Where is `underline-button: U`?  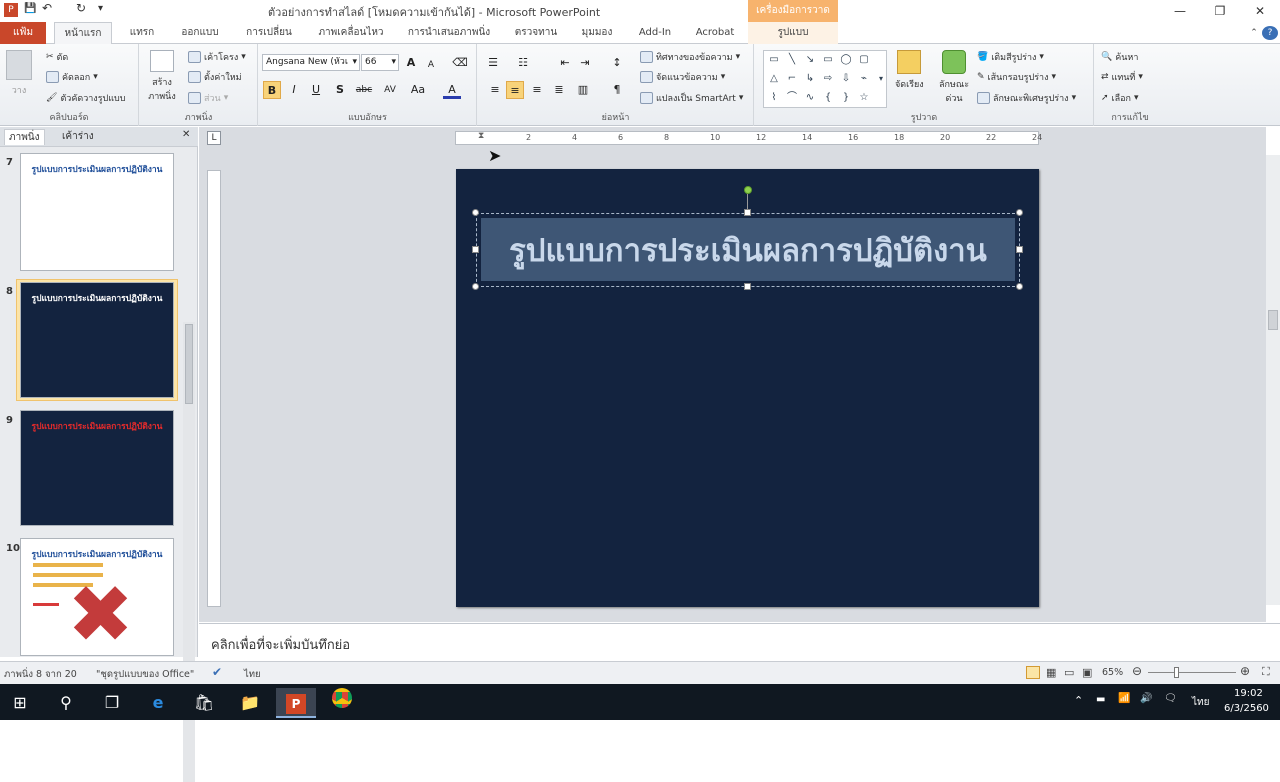
underline-button: U is located at coordinates (316, 90).